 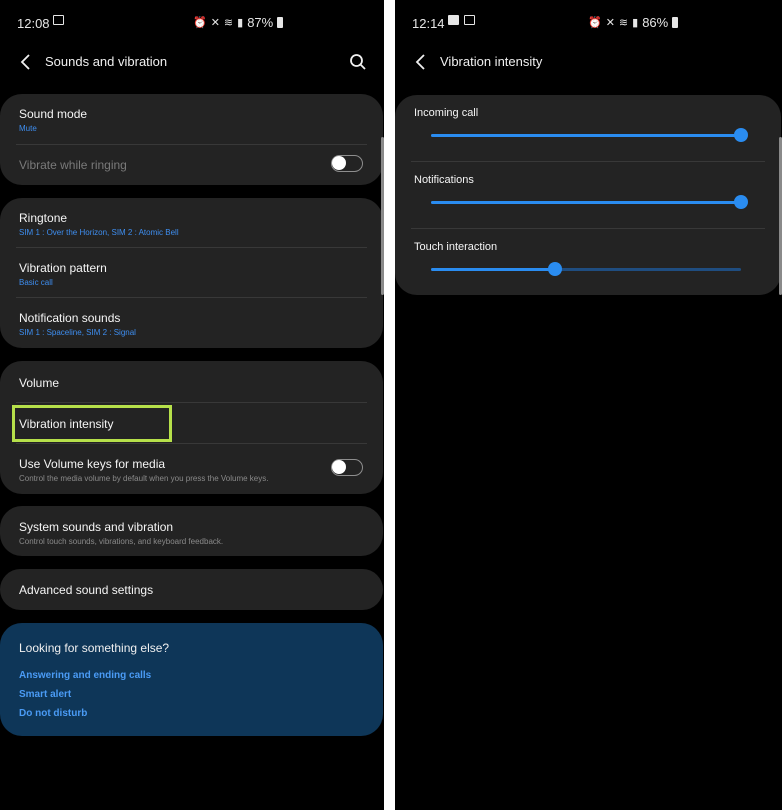 What do you see at coordinates (106, 61) in the screenshot?
I see `page-title: Sounds and vibration` at bounding box center [106, 61].